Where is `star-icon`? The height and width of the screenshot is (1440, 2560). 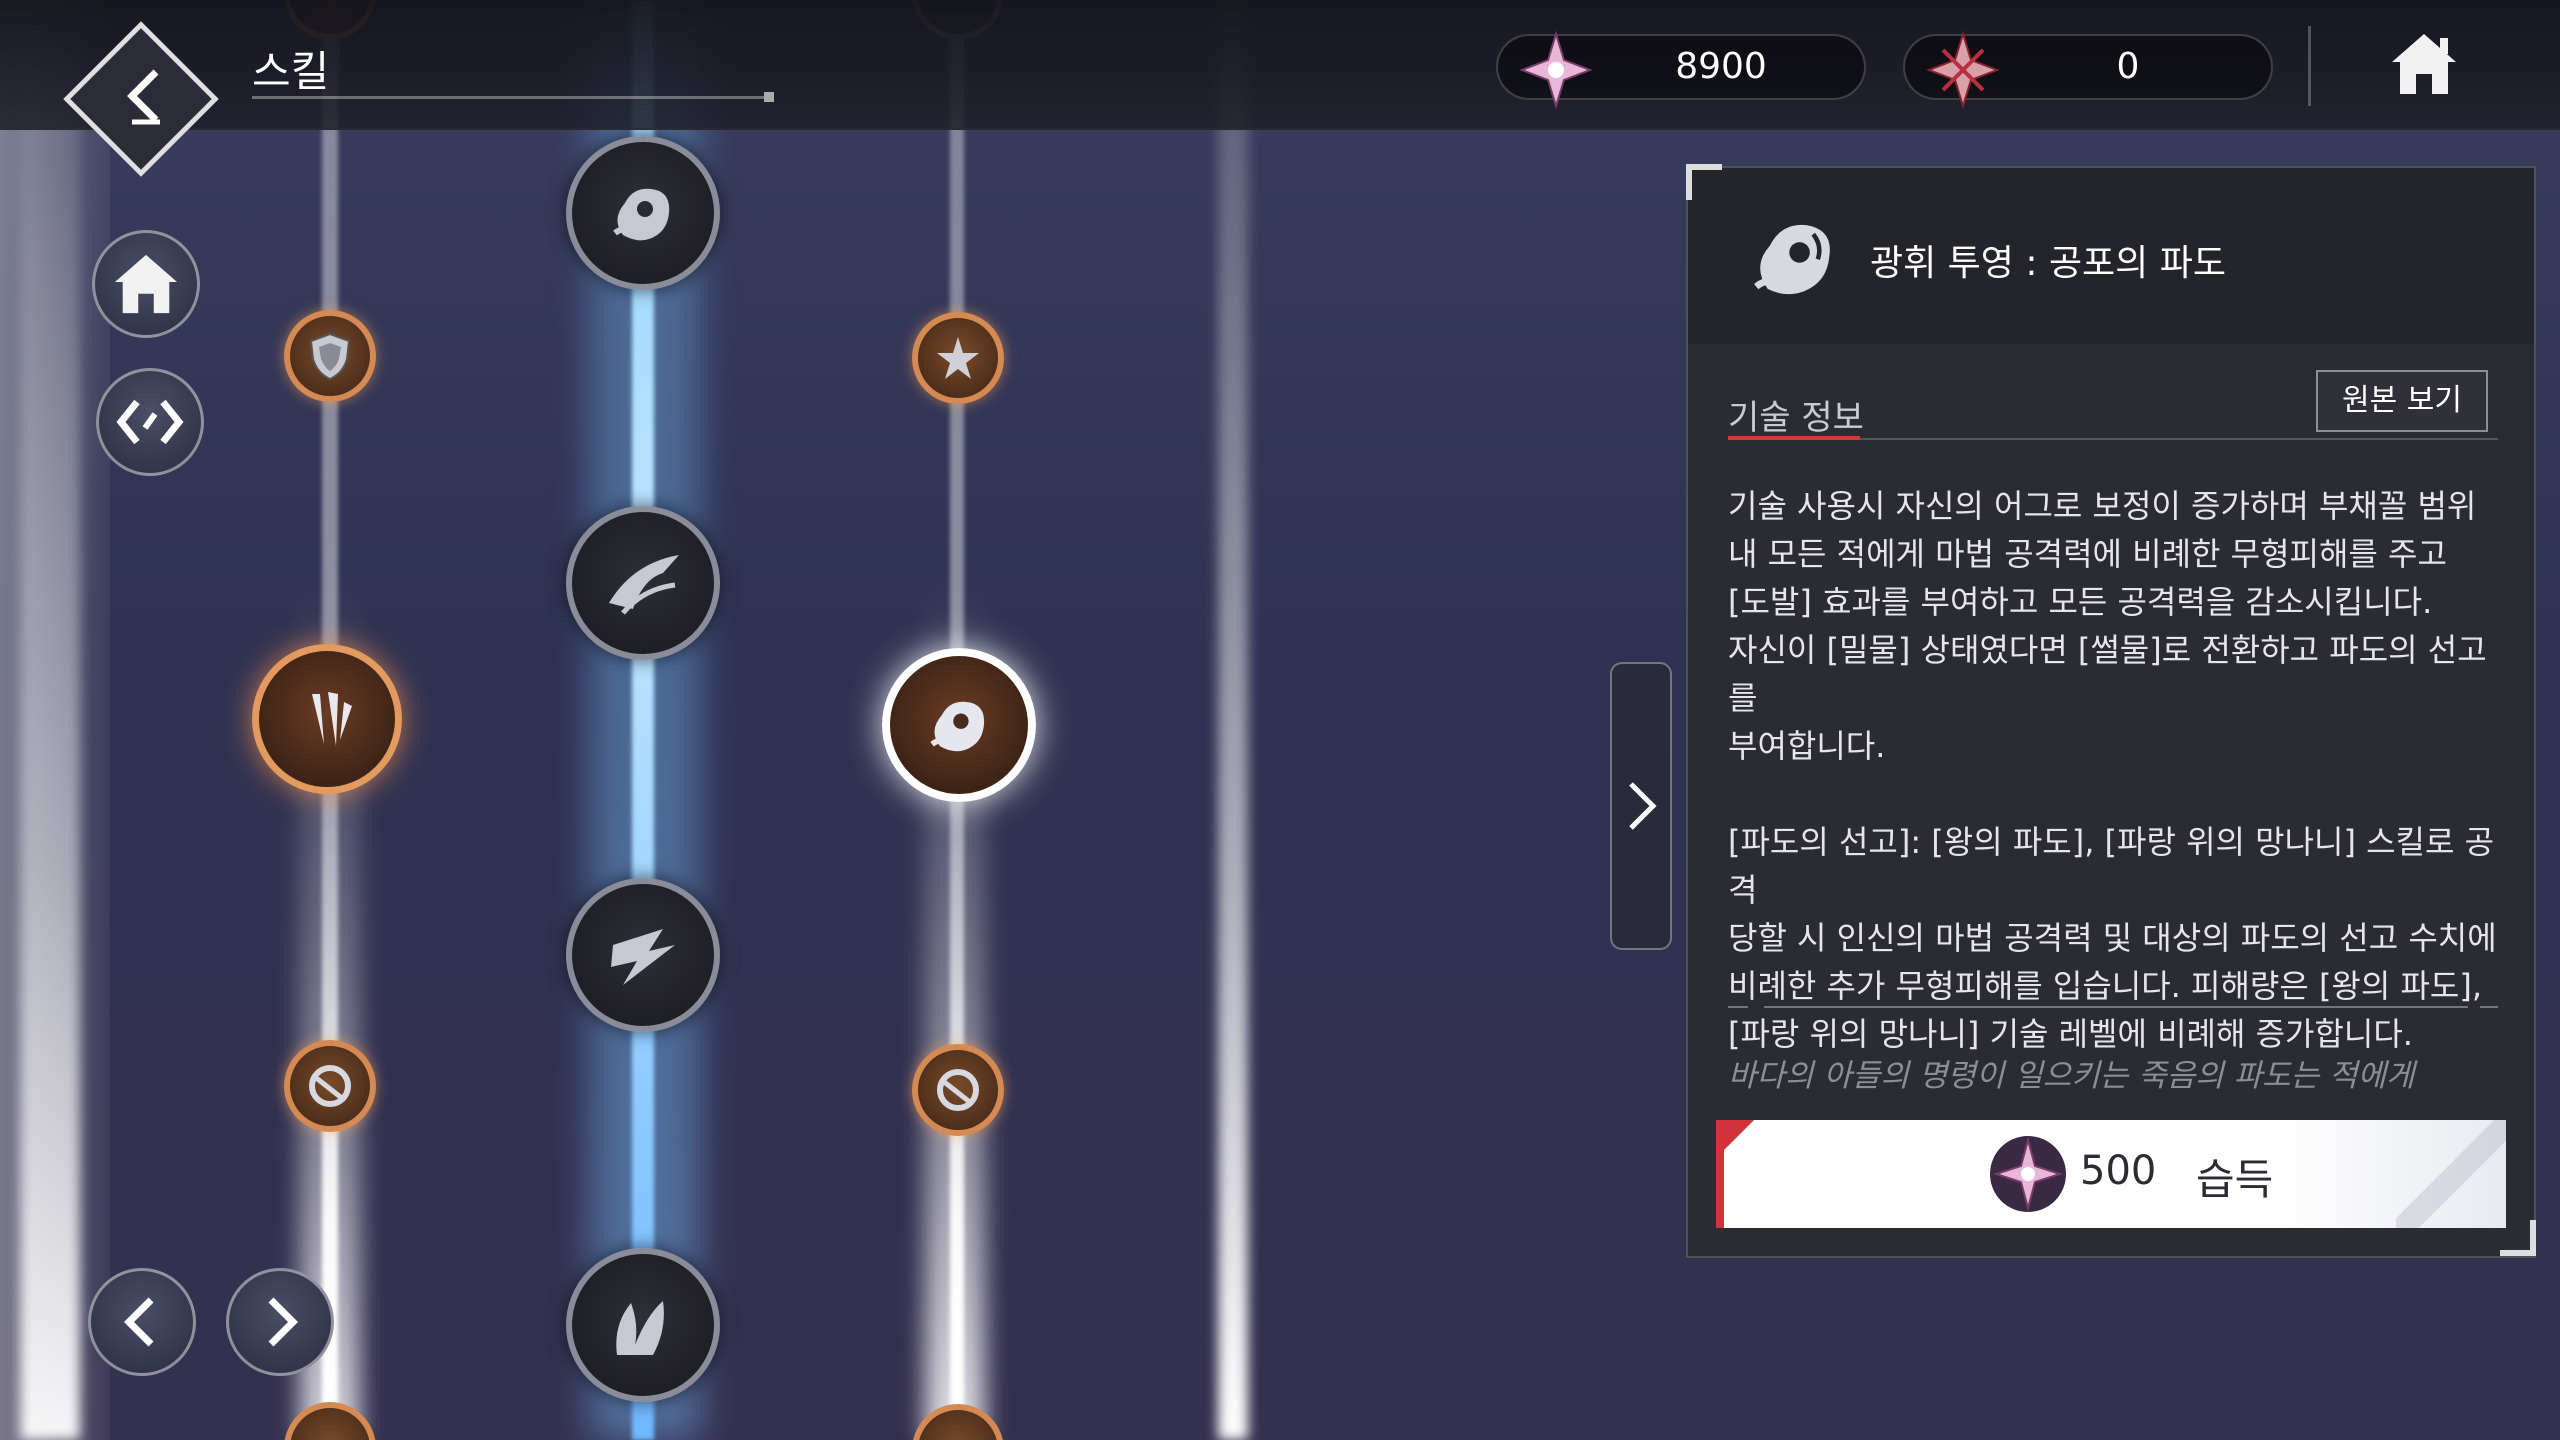 star-icon is located at coordinates (958, 358).